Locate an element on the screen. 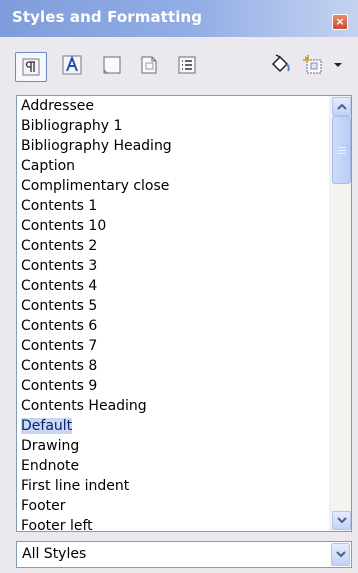  new-style-menu-button is located at coordinates (338, 65).